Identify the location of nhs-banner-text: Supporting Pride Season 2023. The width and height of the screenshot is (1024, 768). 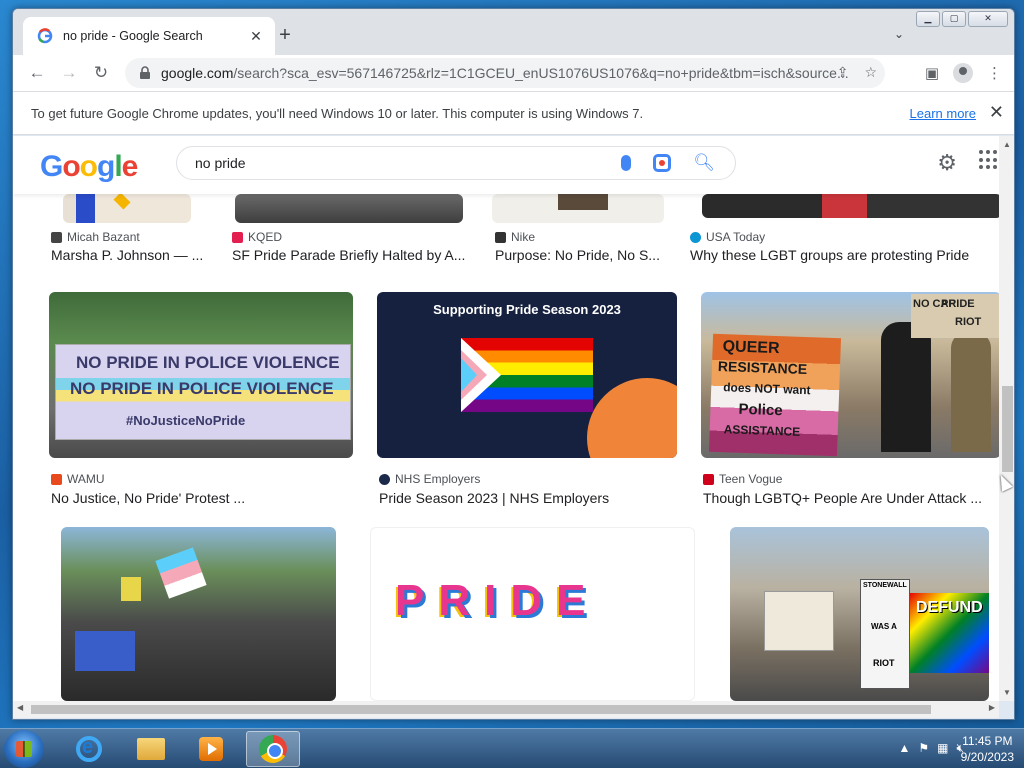
(527, 309).